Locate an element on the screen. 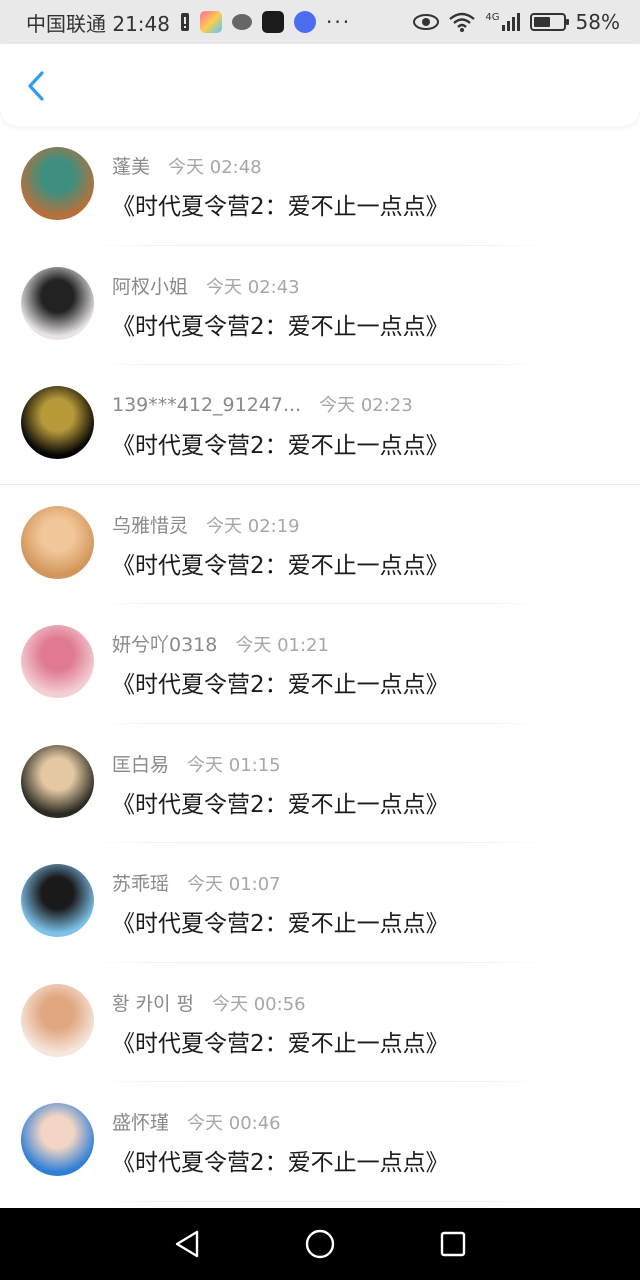 The image size is (640, 1280). sender-name: 阿杈小姐 is located at coordinates (150, 285).